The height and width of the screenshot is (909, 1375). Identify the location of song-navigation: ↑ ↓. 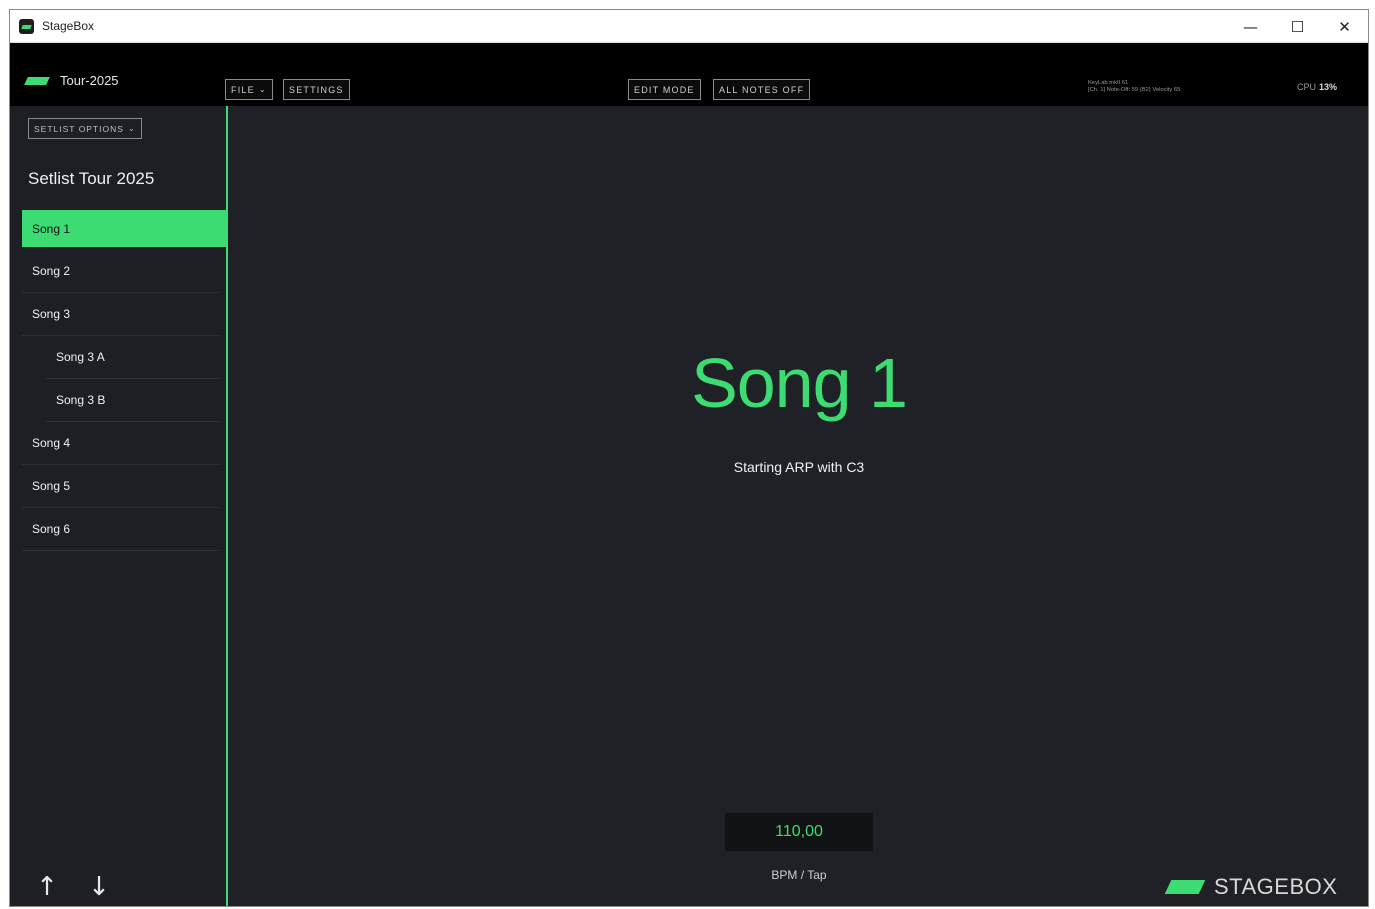
(84, 887).